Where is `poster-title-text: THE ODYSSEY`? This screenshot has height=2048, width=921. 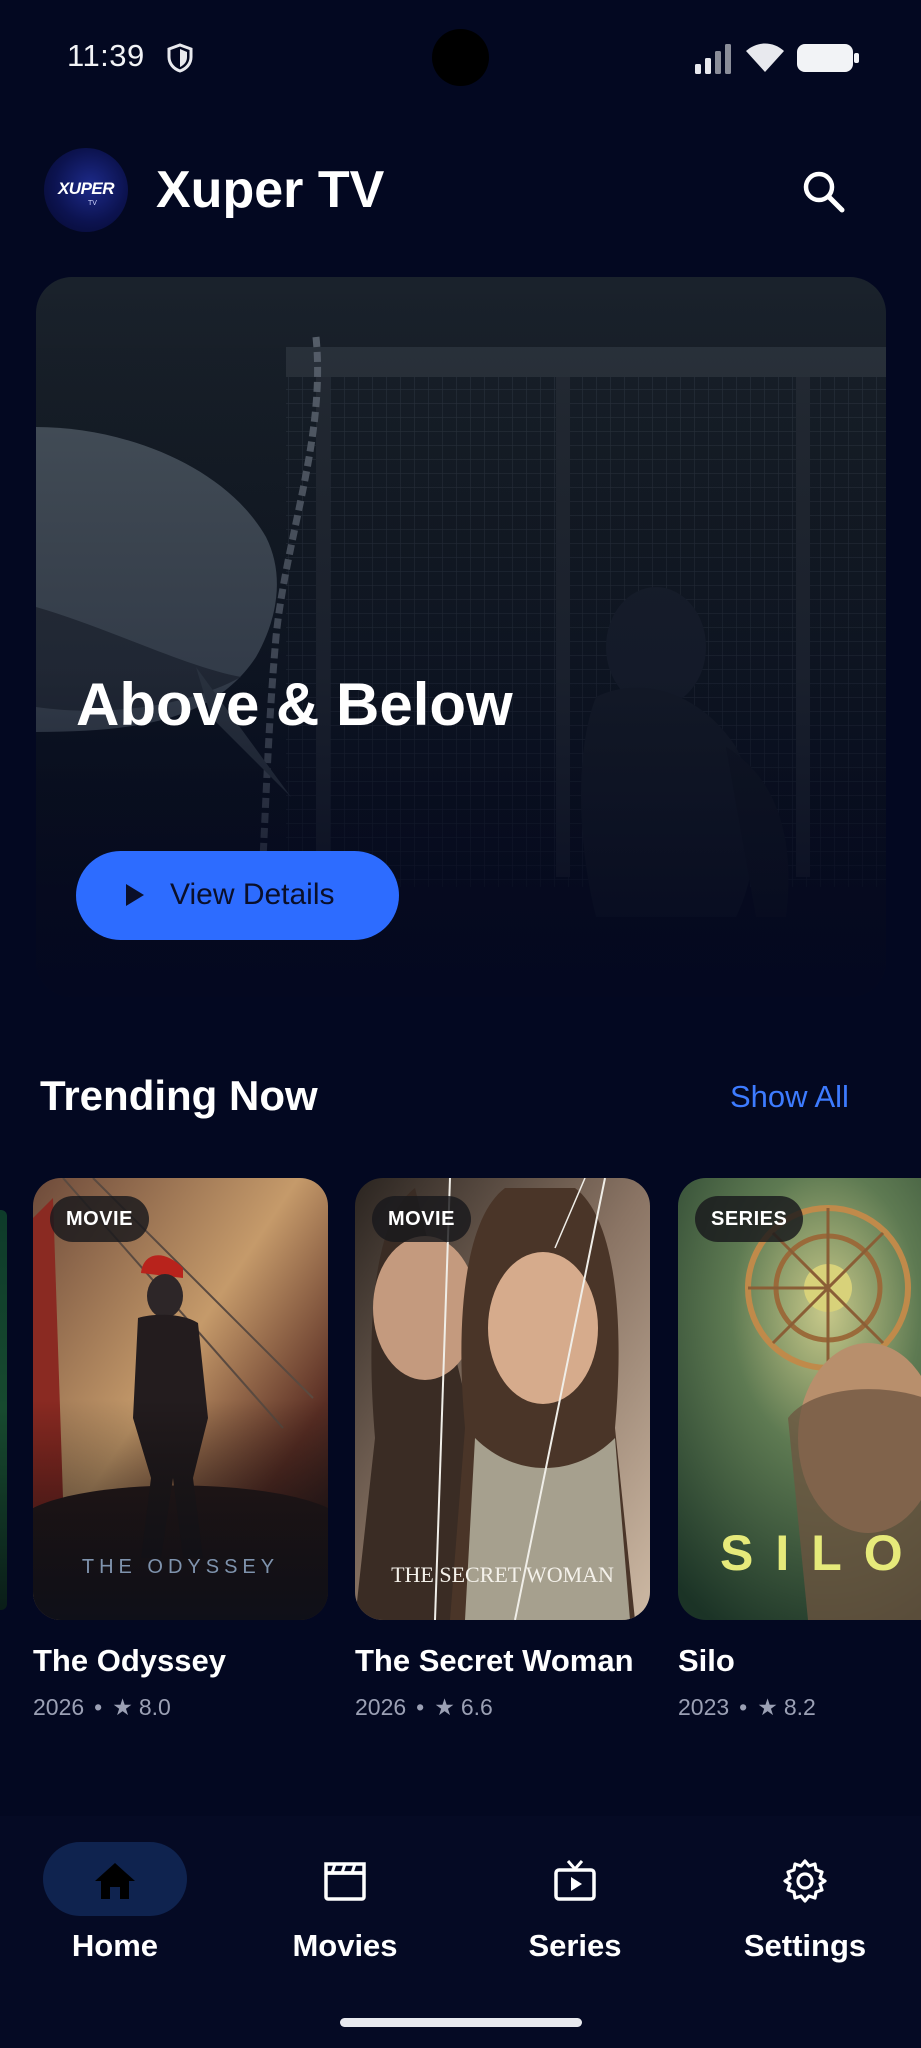 poster-title-text: THE ODYSSEY is located at coordinates (180, 1567).